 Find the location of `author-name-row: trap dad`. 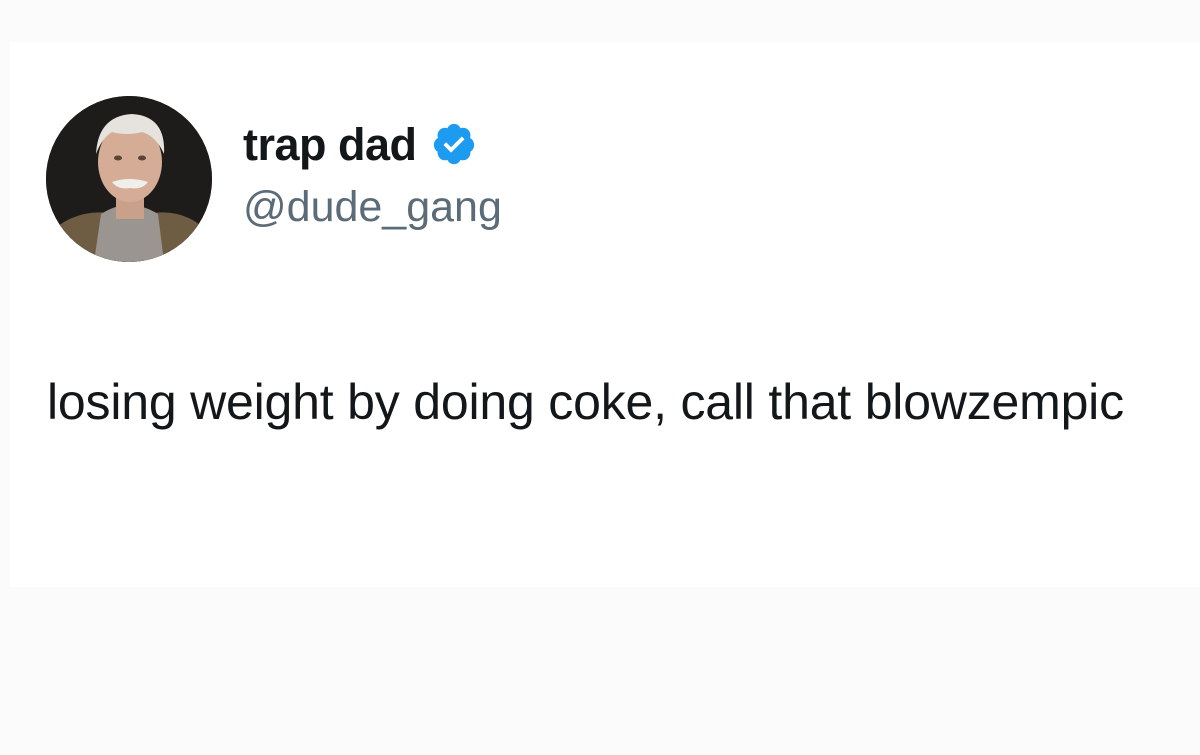

author-name-row: trap dad is located at coordinates (360, 144).